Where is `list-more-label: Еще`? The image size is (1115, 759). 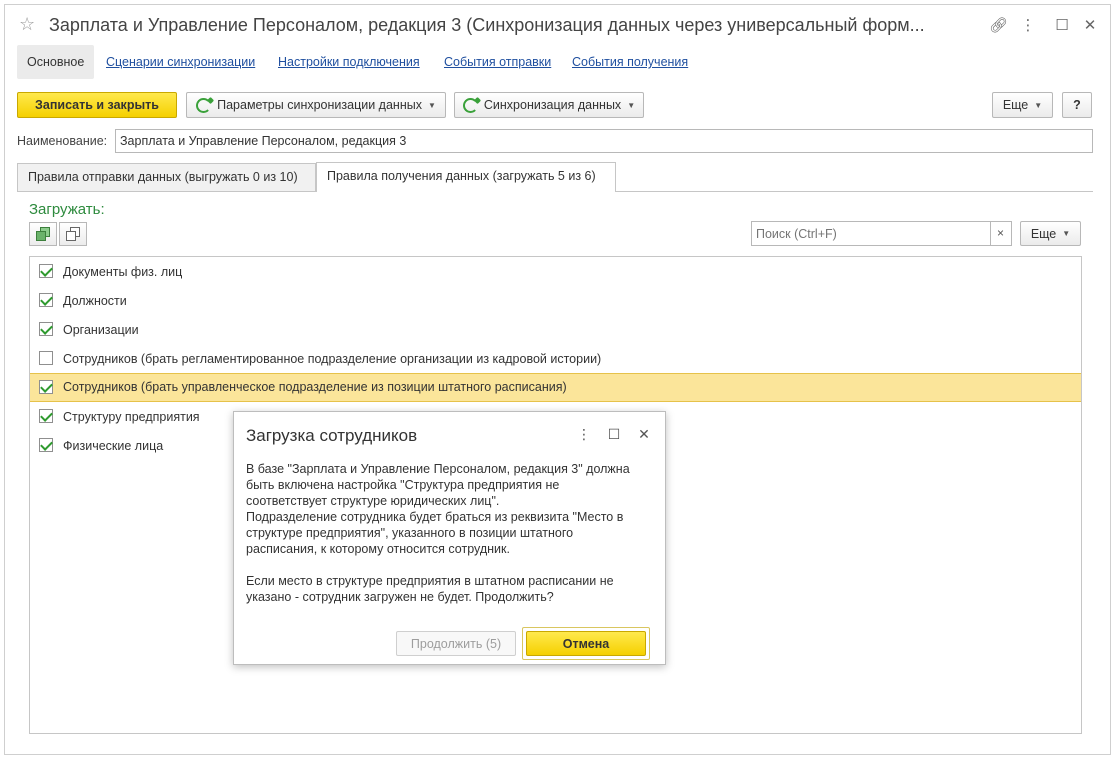
list-more-label: Еще is located at coordinates (1043, 233).